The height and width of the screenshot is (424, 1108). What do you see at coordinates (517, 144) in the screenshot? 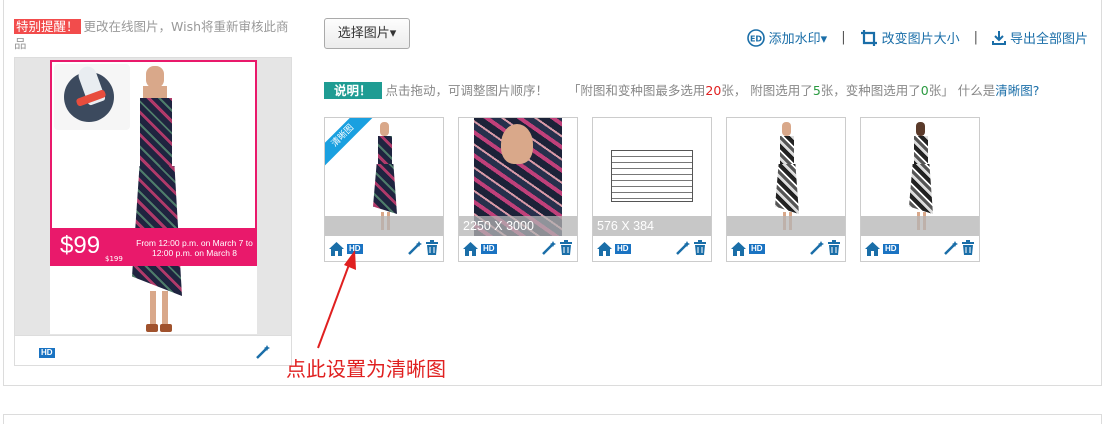
I see `back-skin` at bounding box center [517, 144].